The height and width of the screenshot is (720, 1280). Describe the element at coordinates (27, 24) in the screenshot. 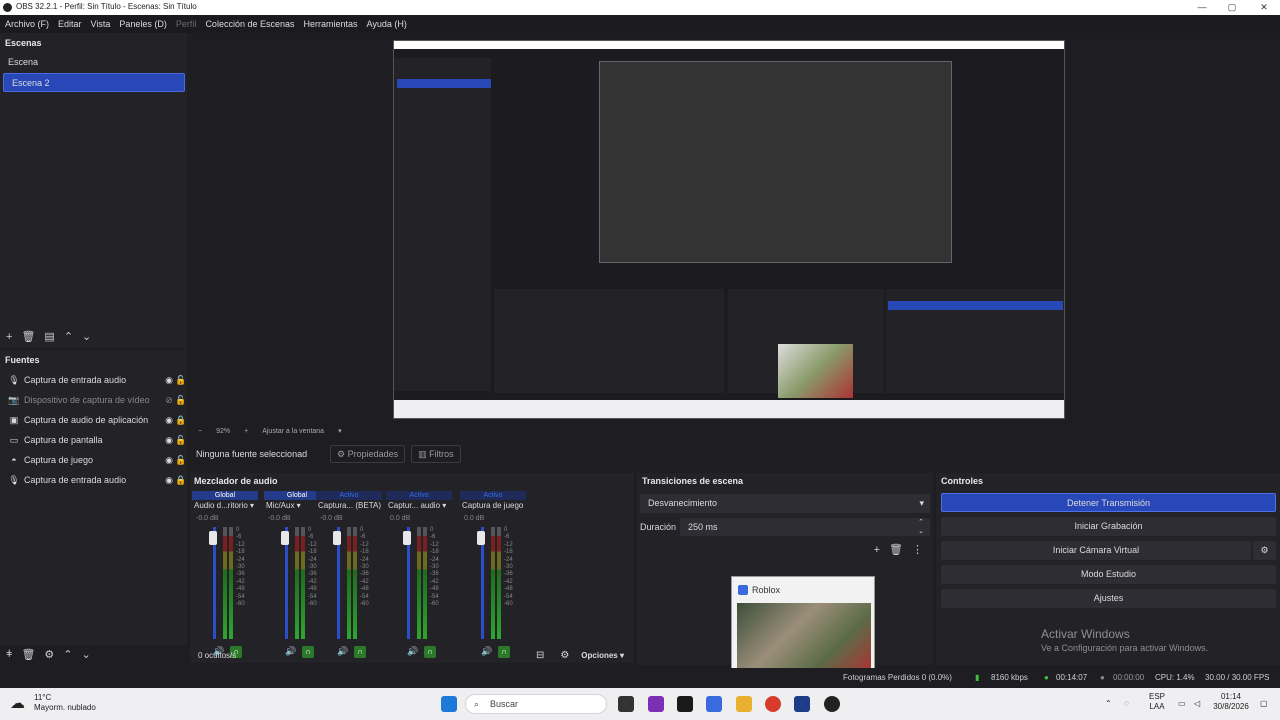

I see `menu-archivo: Archivo (F)` at that location.